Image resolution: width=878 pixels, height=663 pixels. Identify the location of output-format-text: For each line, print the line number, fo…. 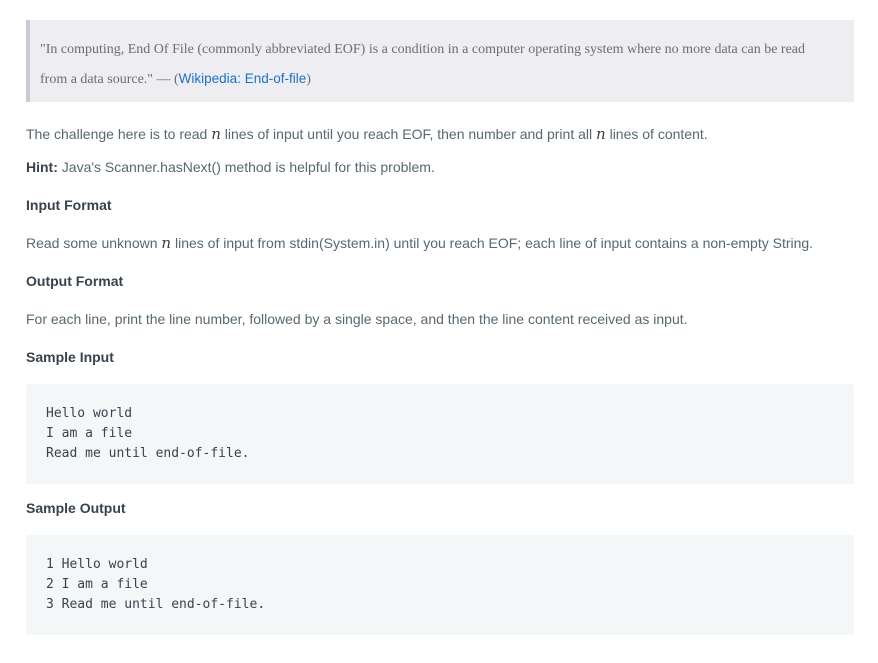
(357, 319).